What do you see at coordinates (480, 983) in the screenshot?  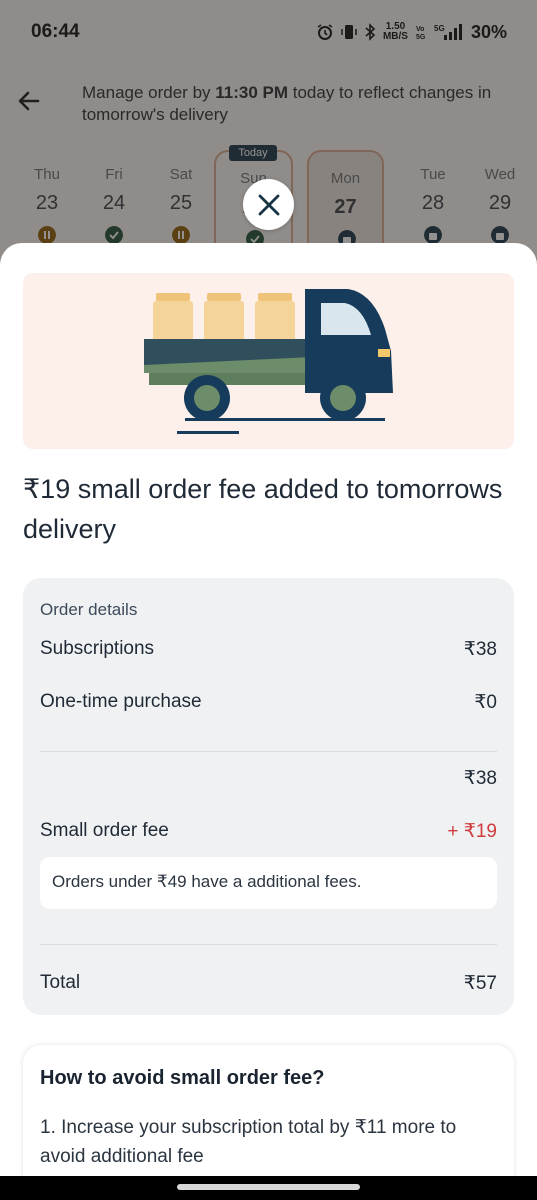 I see `total-value: ₹57` at bounding box center [480, 983].